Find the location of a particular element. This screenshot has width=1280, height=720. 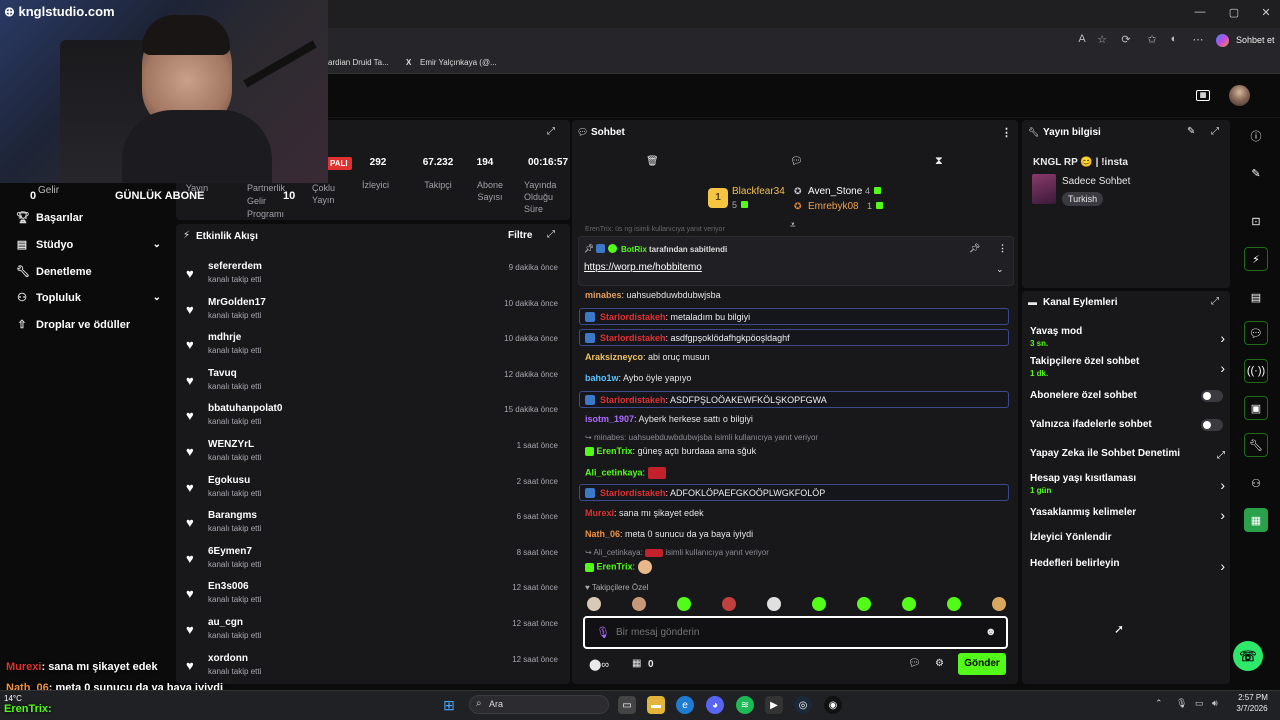

spotify-icon: ≋ is located at coordinates (745, 705).